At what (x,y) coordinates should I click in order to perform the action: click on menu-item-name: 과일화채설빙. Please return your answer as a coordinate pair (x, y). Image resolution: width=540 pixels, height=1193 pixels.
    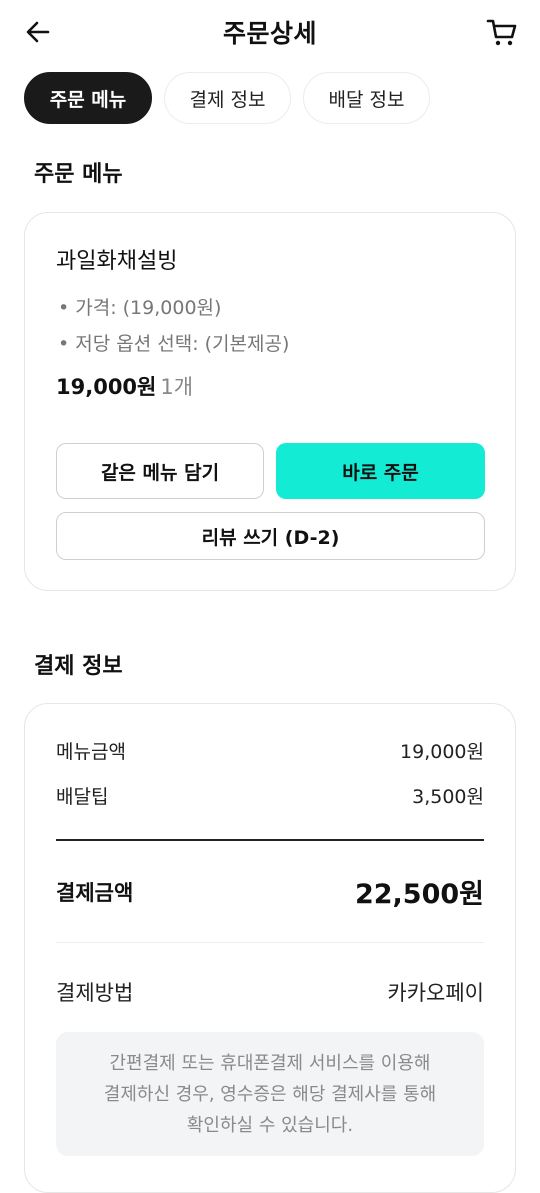
    Looking at the image, I should click on (117, 261).